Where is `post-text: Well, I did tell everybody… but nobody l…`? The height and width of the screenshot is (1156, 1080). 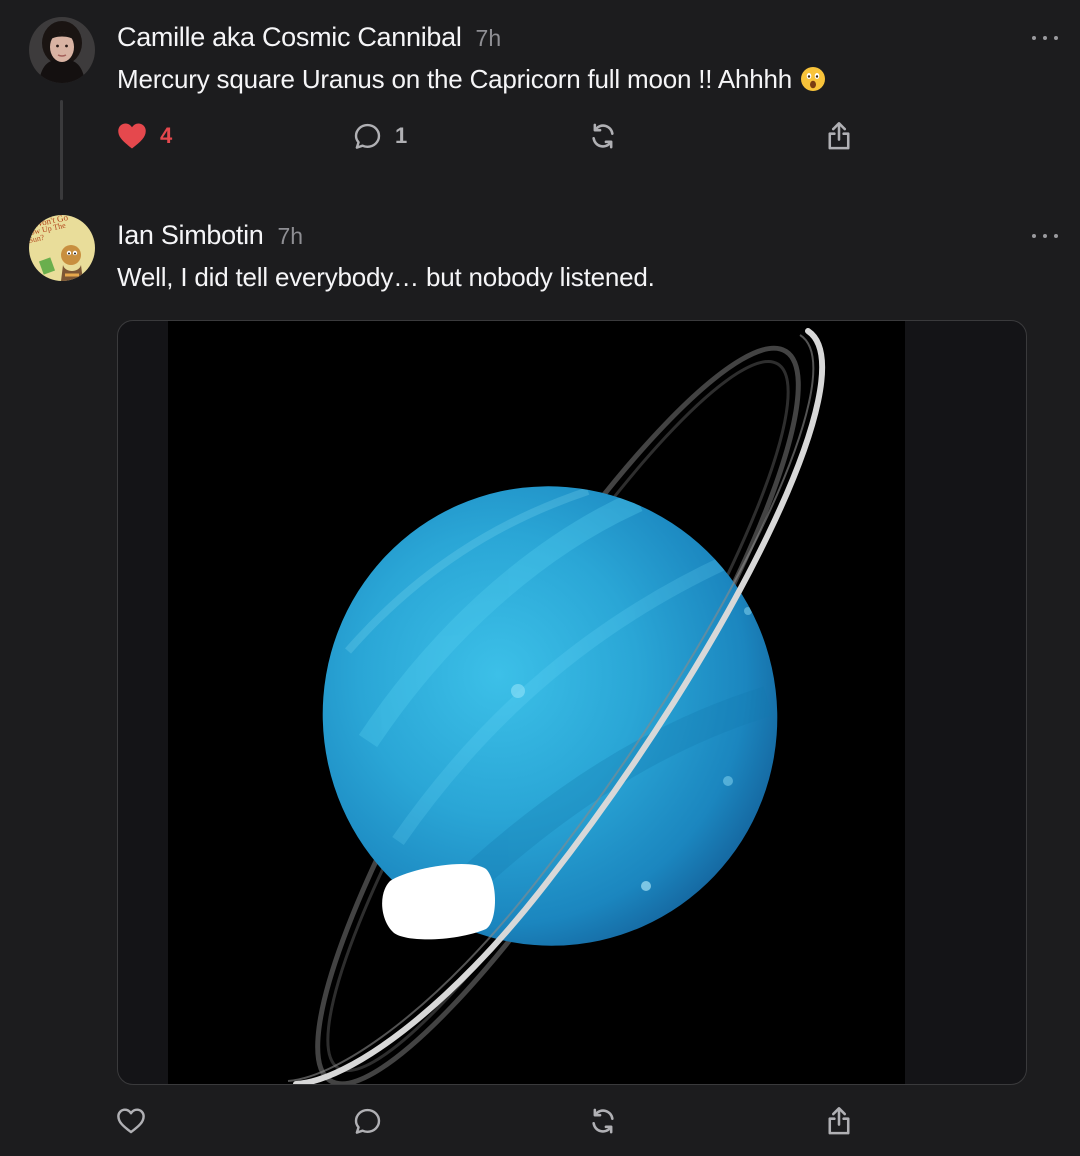 post-text: Well, I did tell everybody… but nobody l… is located at coordinates (386, 277).